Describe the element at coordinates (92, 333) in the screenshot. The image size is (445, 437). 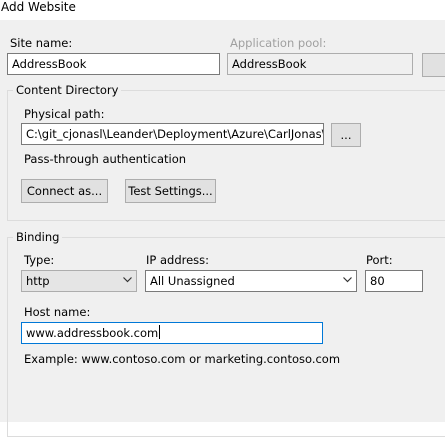
I see `host-name-value: www.addressbook.com` at that location.